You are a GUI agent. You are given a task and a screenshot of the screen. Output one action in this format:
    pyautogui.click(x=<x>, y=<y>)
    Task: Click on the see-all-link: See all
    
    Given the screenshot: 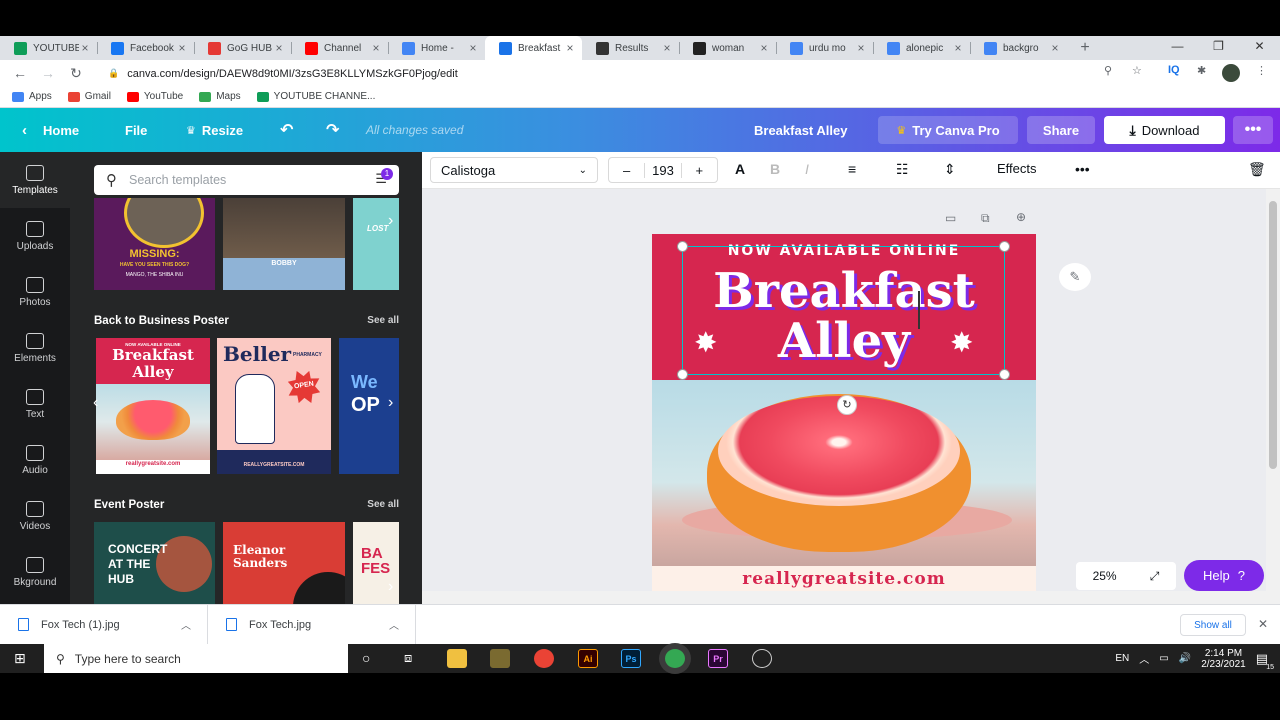 What is the action you would take?
    pyautogui.click(x=383, y=321)
    